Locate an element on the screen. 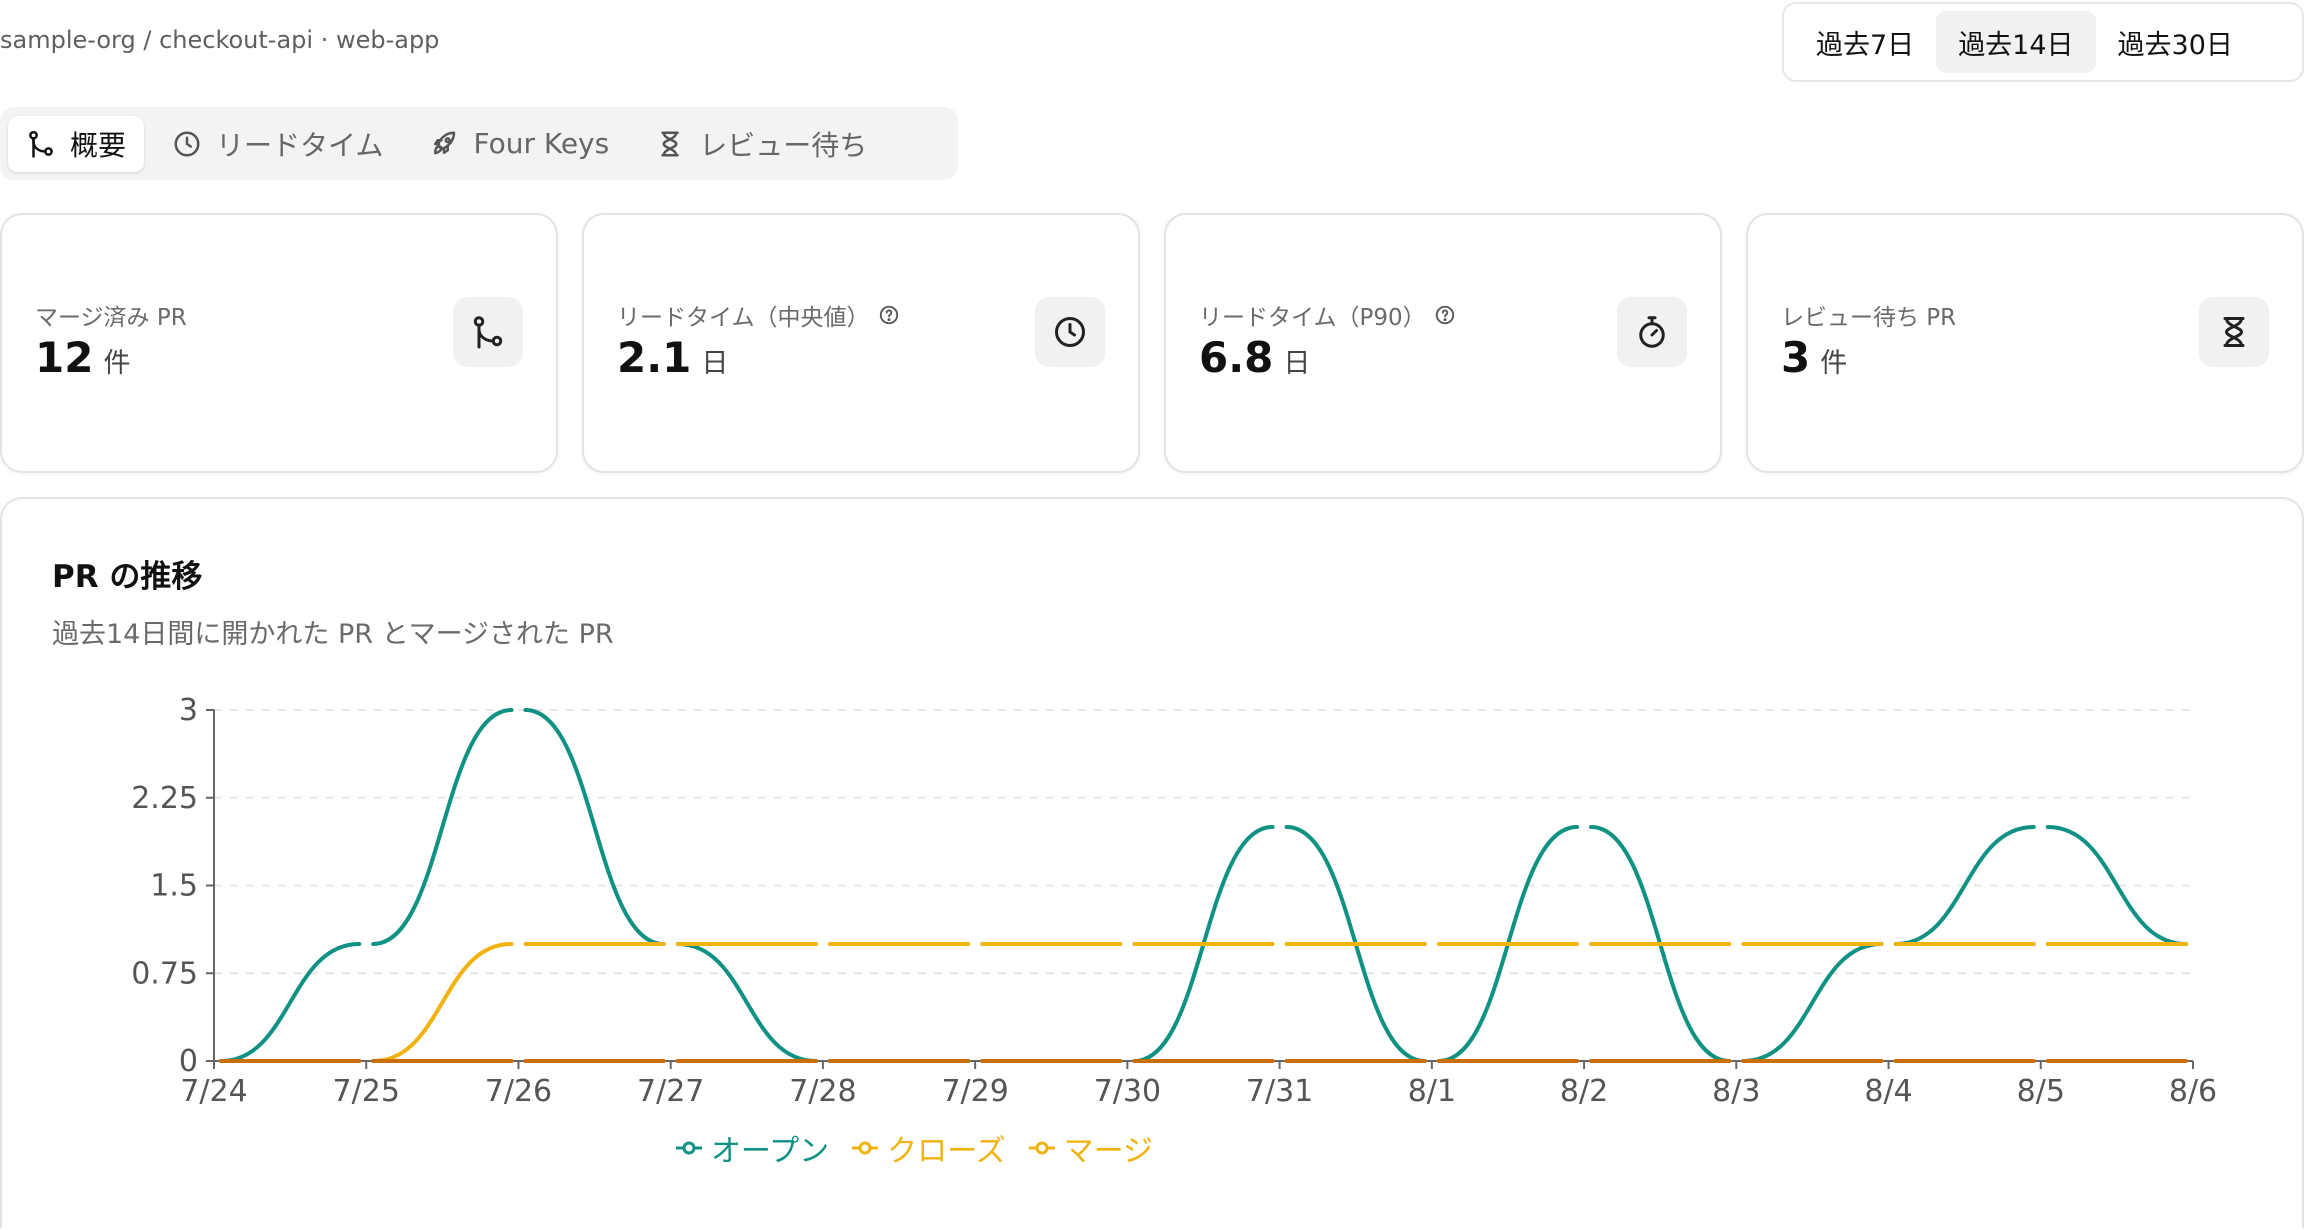  kpi-card-review-waiting: レビュー待ち PR 3 件 is located at coordinates (2025, 343).